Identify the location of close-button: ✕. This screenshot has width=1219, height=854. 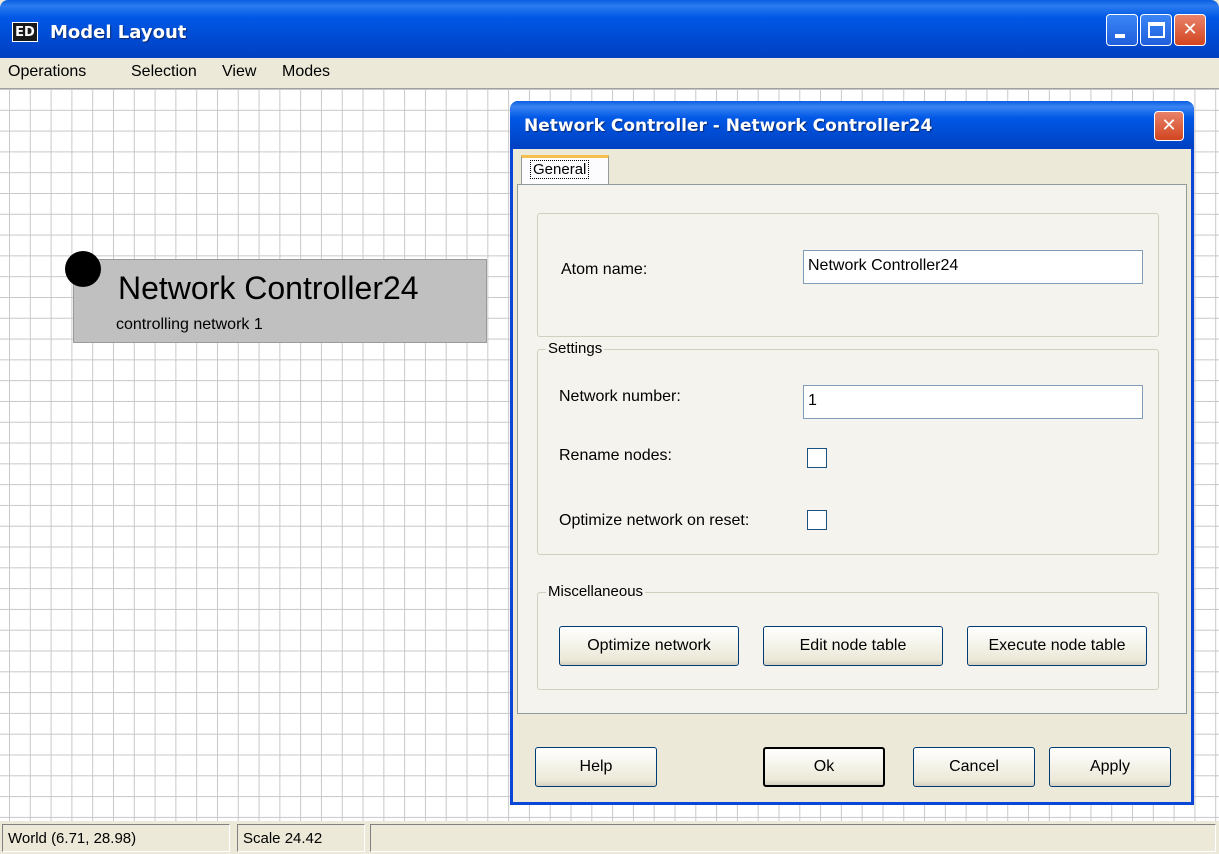
(1190, 30).